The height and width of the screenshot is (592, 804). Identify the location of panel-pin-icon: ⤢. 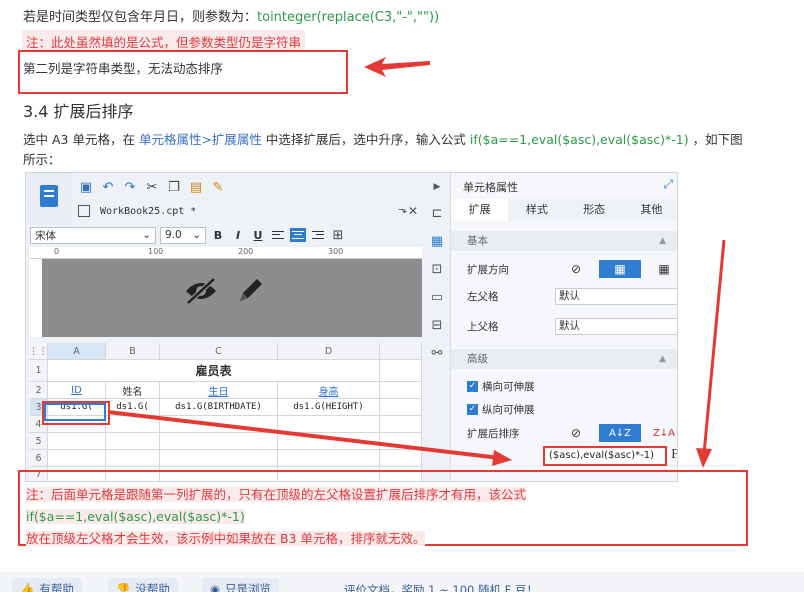
(668, 184).